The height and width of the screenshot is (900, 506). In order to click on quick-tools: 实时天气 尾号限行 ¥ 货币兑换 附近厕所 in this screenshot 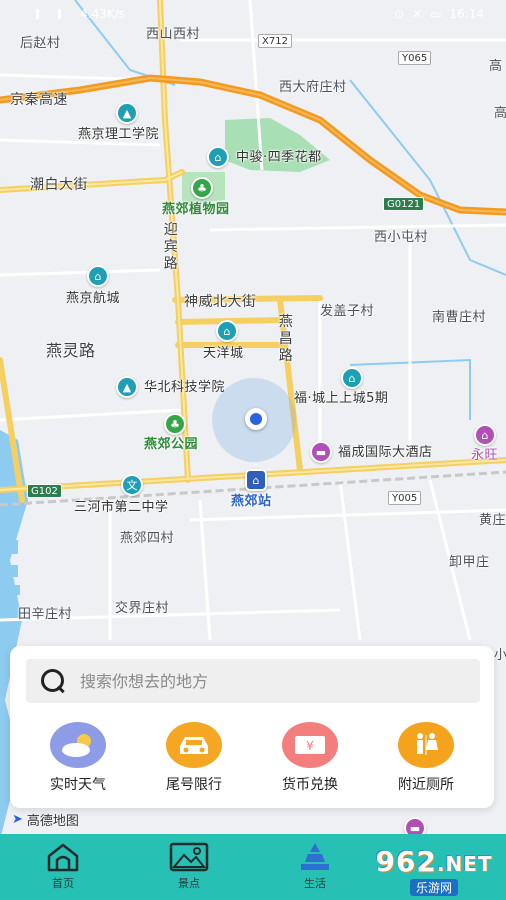, I will do `click(252, 758)`.